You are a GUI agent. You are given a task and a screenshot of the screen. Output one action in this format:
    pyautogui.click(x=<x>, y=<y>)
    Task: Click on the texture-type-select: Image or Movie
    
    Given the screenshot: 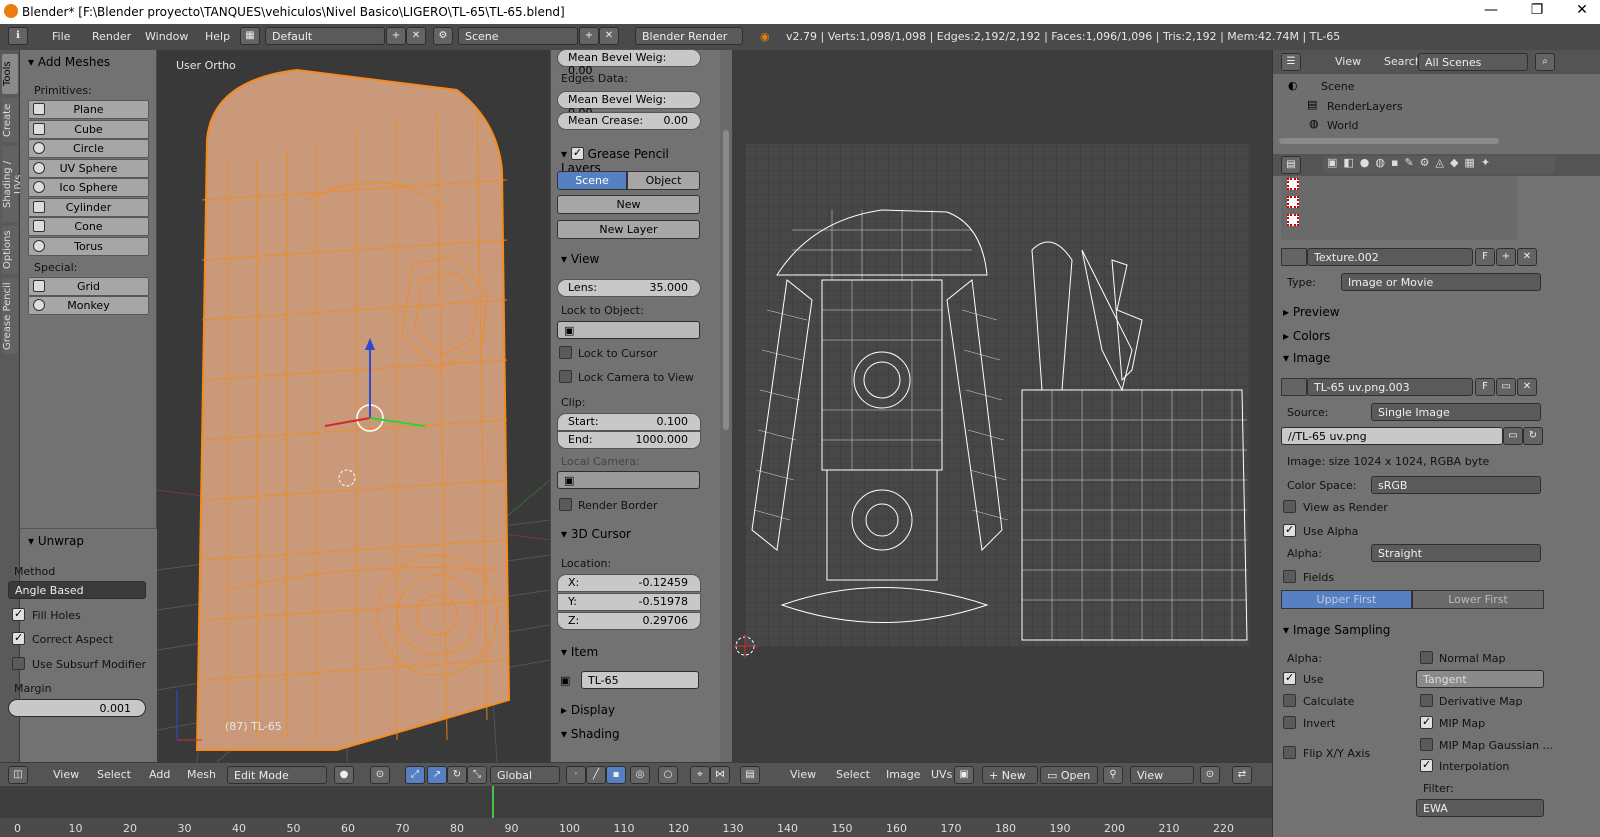 What is the action you would take?
    pyautogui.click(x=1441, y=282)
    